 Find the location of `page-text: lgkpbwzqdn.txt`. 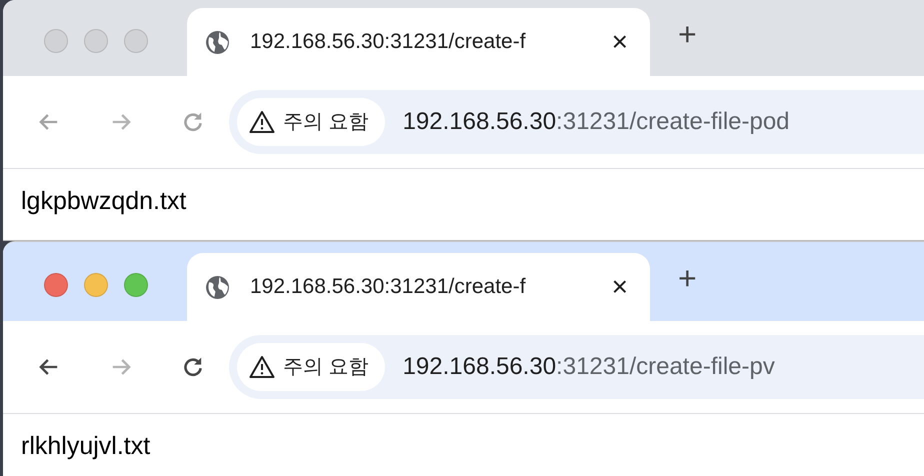

page-text: lgkpbwzqdn.txt is located at coordinates (104, 201).